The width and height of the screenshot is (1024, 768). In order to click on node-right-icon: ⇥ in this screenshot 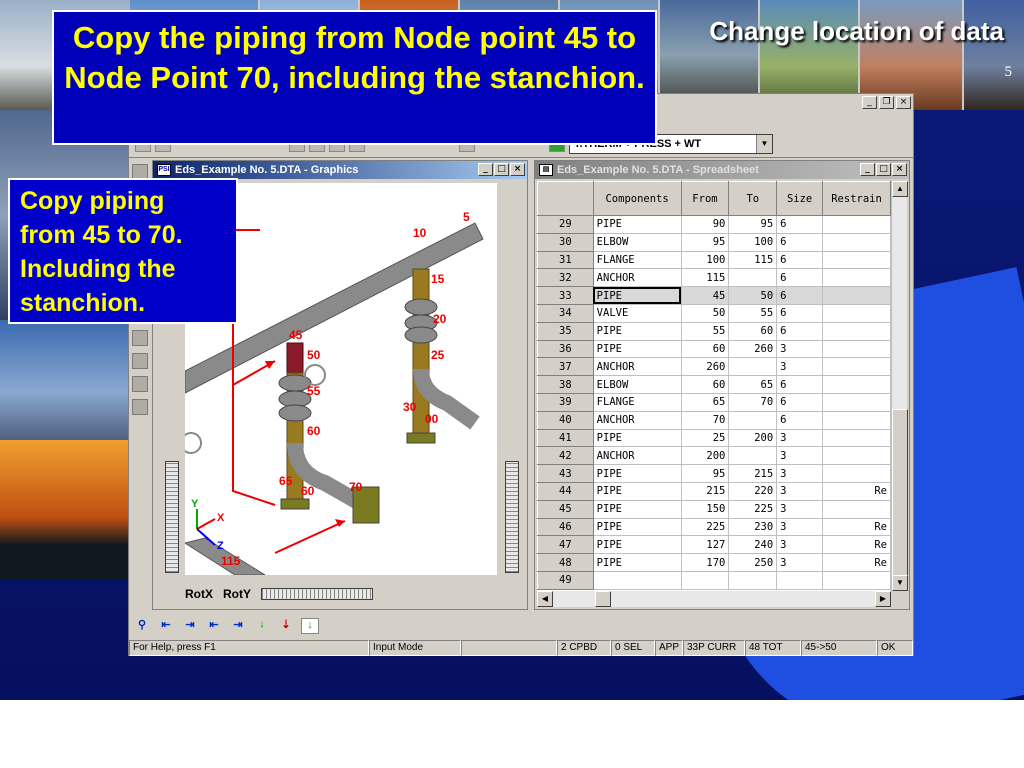, I will do `click(190, 626)`.